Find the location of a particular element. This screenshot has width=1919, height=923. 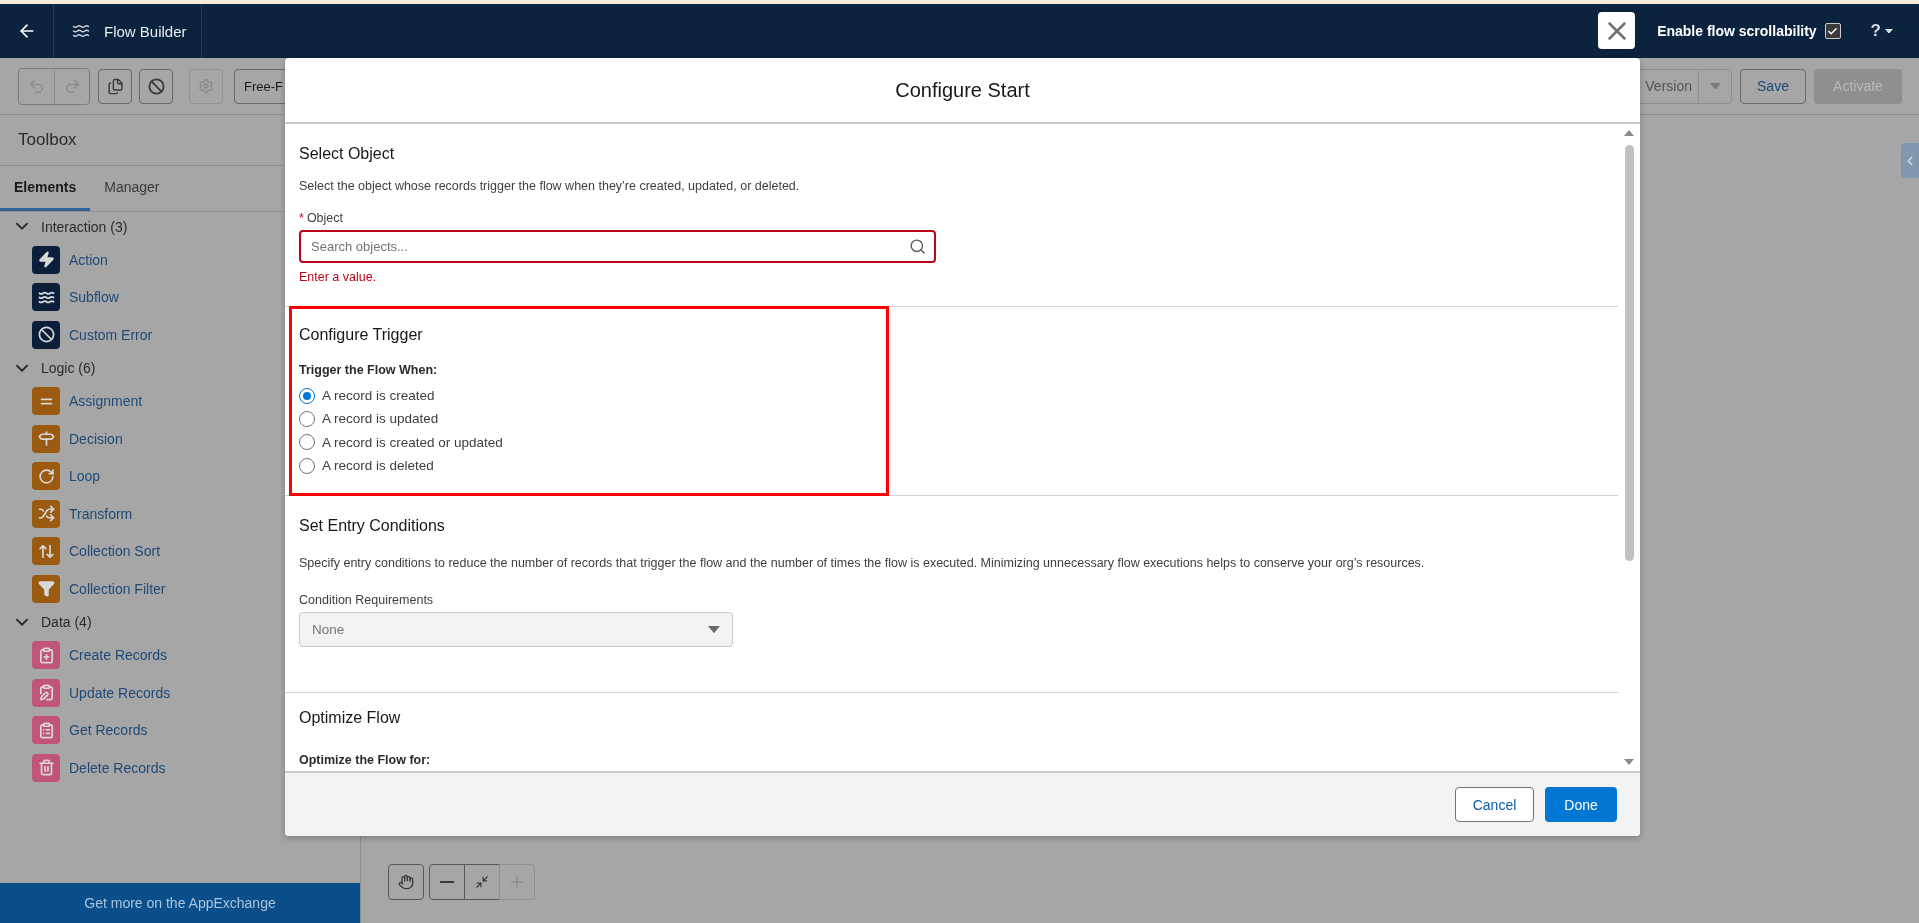

shuffle-icon is located at coordinates (46, 513).